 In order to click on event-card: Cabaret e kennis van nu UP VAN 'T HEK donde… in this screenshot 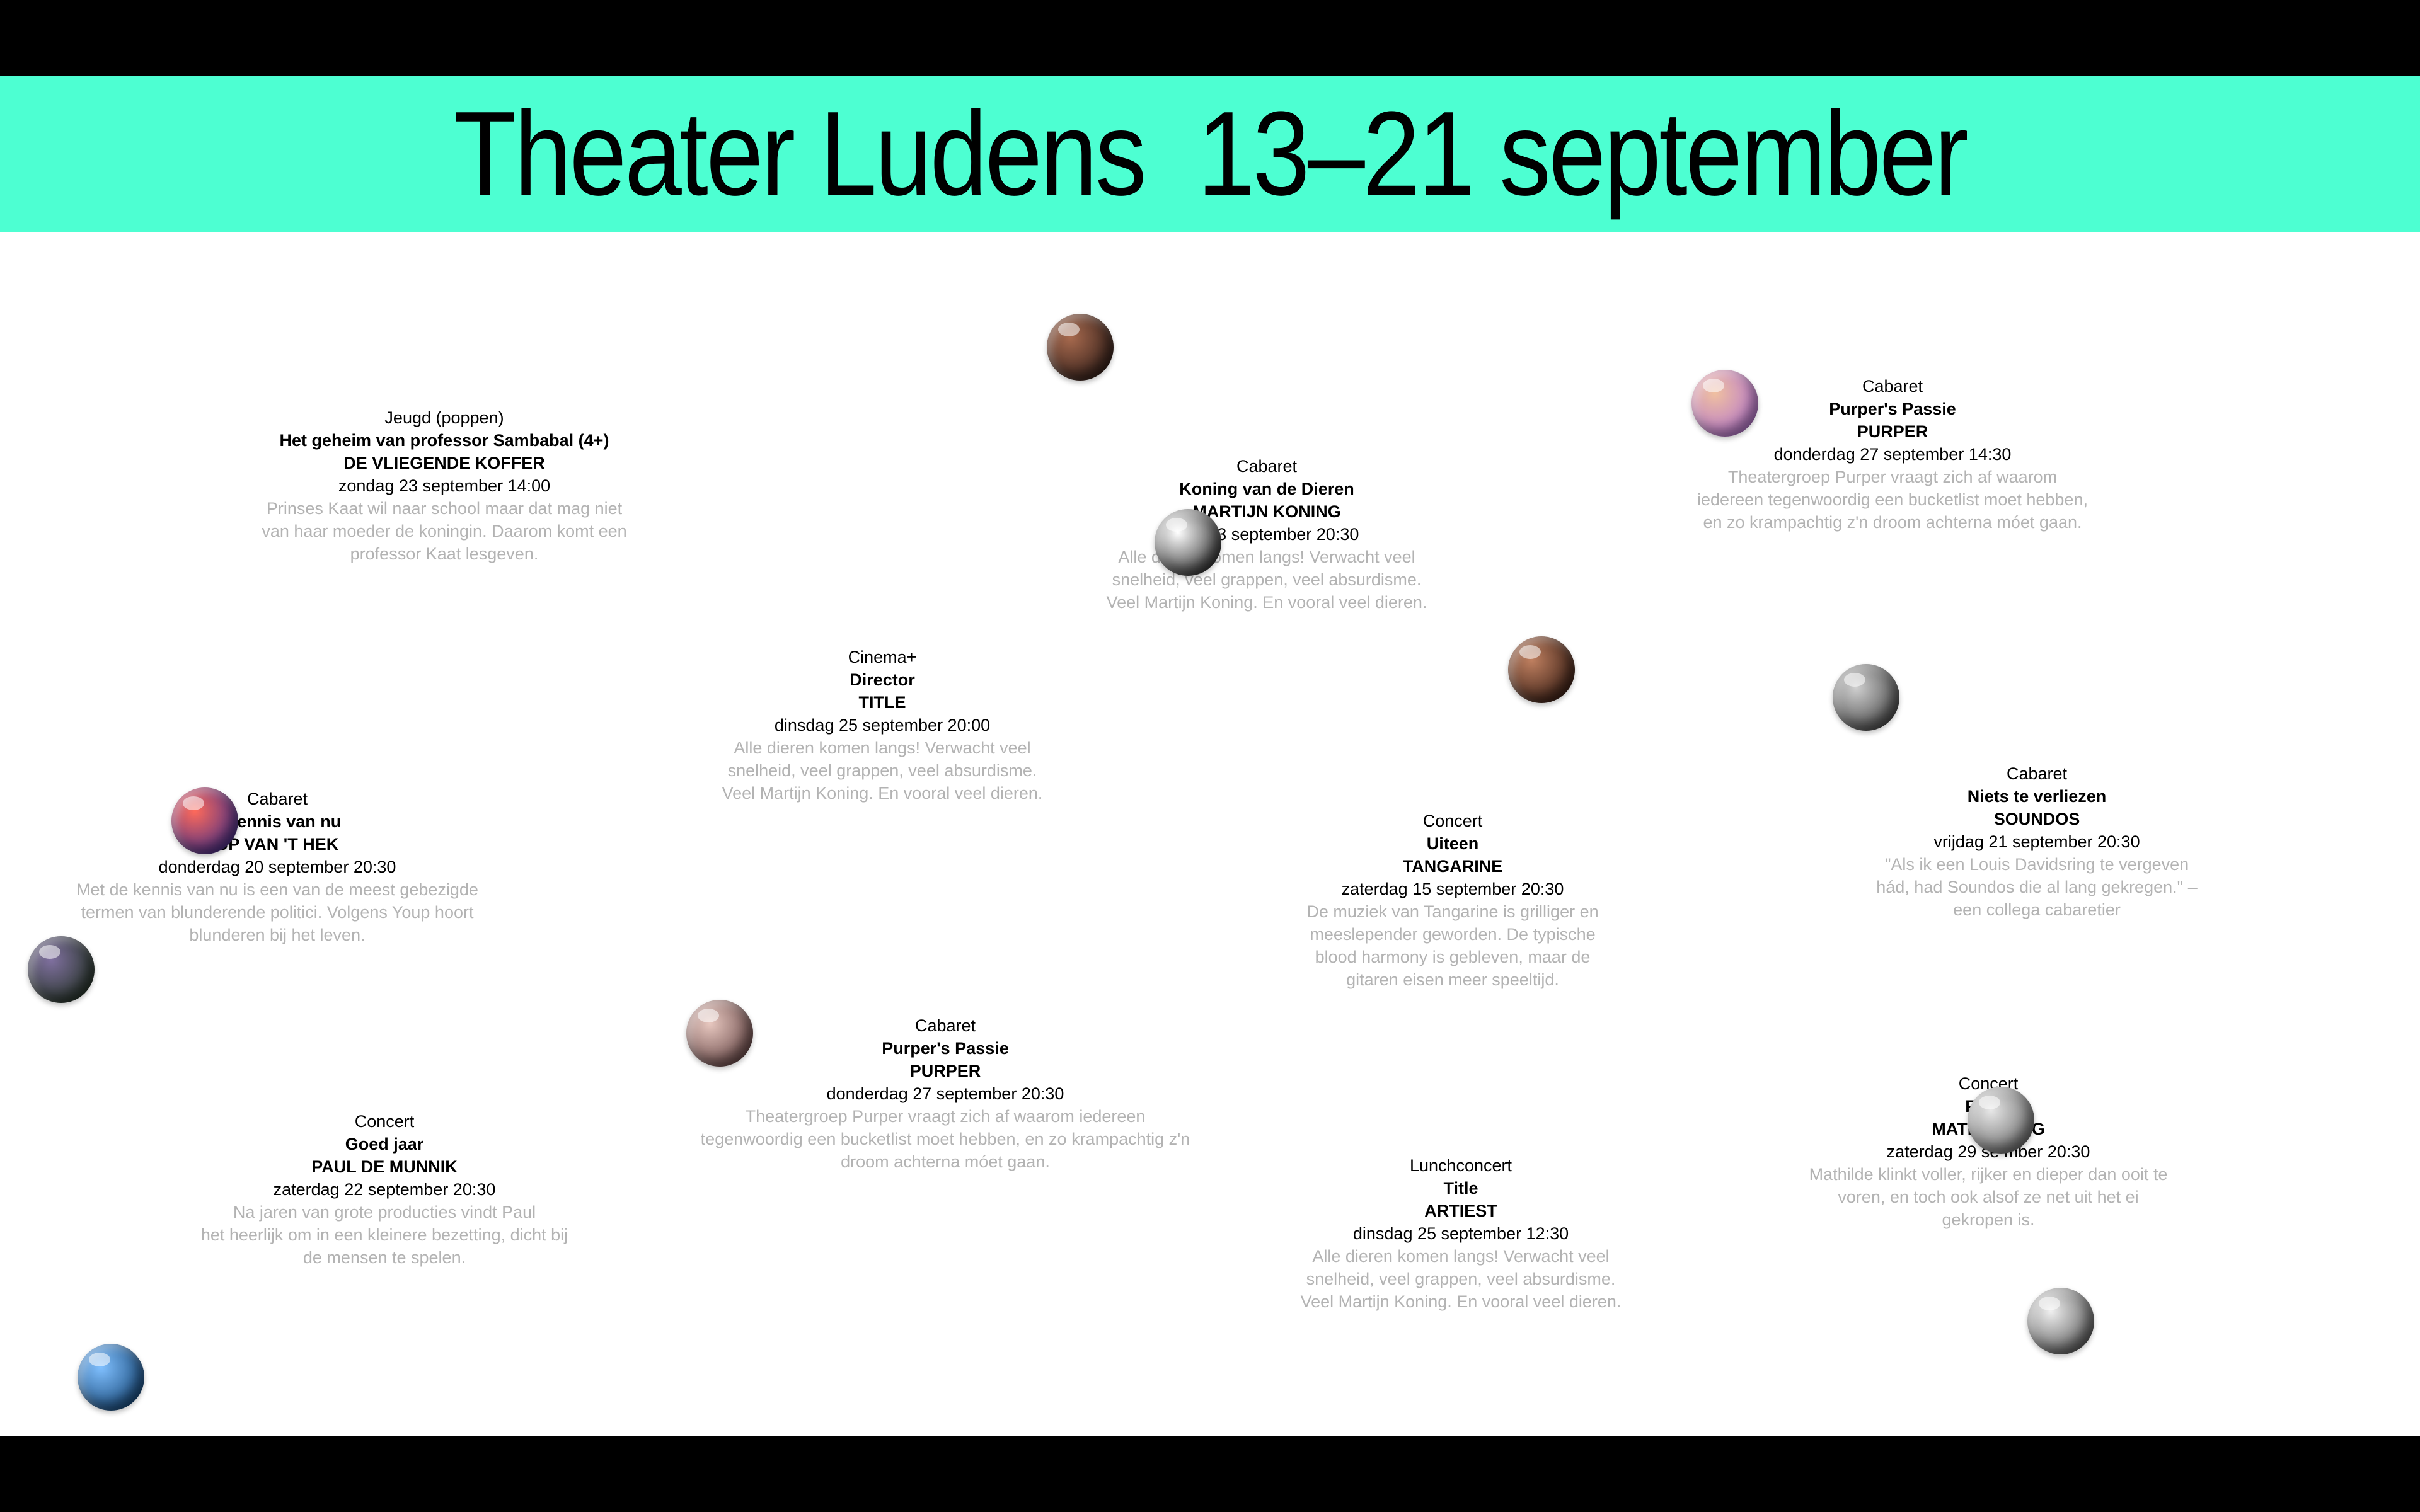, I will do `click(277, 867)`.